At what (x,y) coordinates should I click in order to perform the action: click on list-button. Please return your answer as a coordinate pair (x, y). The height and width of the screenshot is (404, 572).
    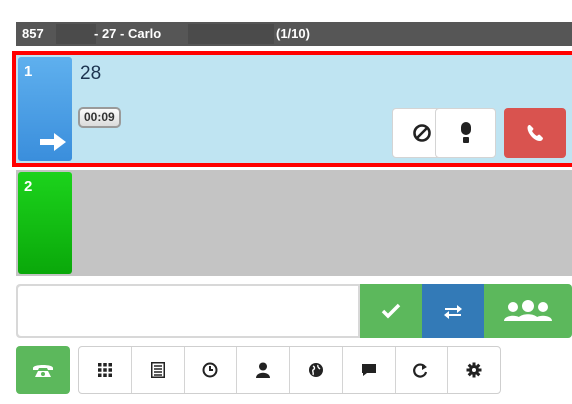
    Looking at the image, I should click on (158, 370).